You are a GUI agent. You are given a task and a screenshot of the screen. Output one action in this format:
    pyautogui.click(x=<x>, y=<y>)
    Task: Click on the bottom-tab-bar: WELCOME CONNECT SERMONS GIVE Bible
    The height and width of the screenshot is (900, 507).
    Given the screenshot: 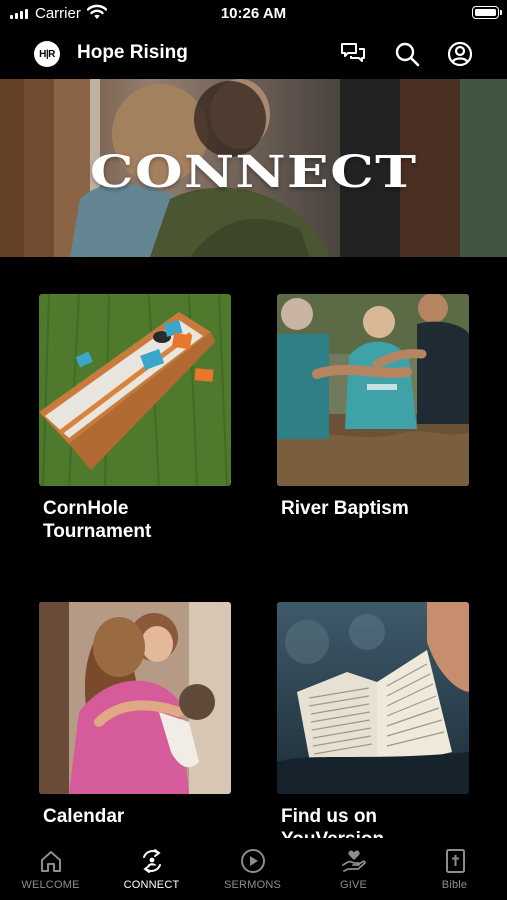 What is the action you would take?
    pyautogui.click(x=253, y=869)
    